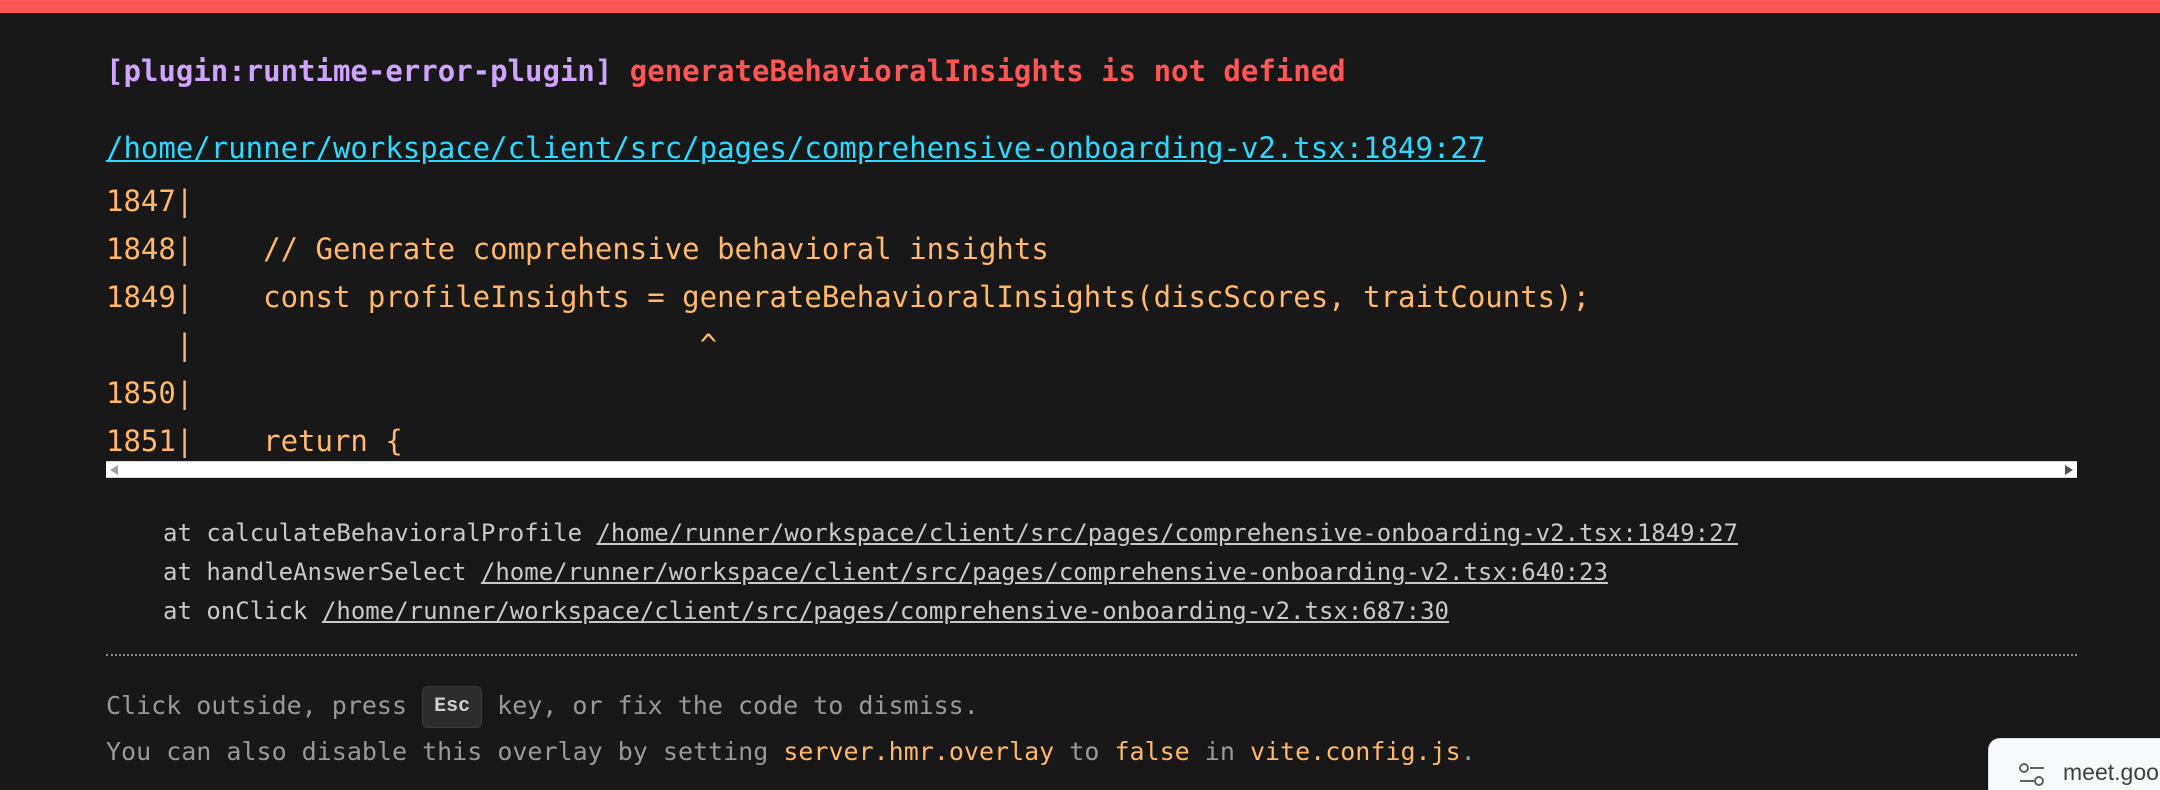  Describe the element at coordinates (359, 71) in the screenshot. I see `plugin-name: [plugin:runtime-error-plugin]` at that location.